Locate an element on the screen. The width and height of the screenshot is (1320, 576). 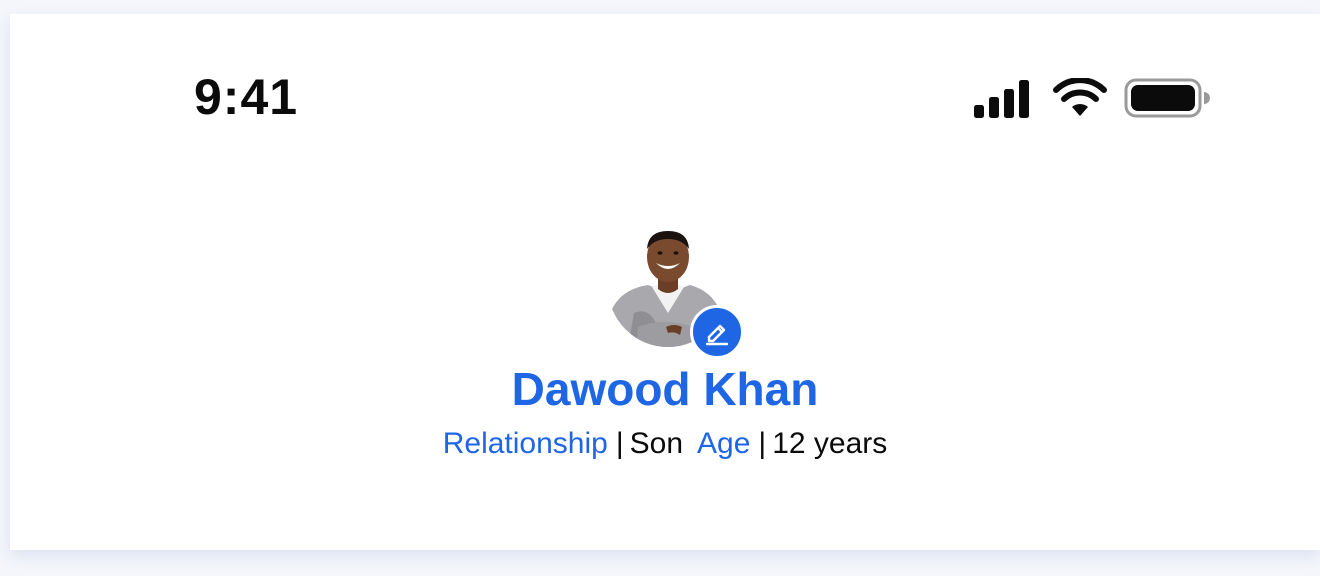
battery-icon is located at coordinates (1167, 98).